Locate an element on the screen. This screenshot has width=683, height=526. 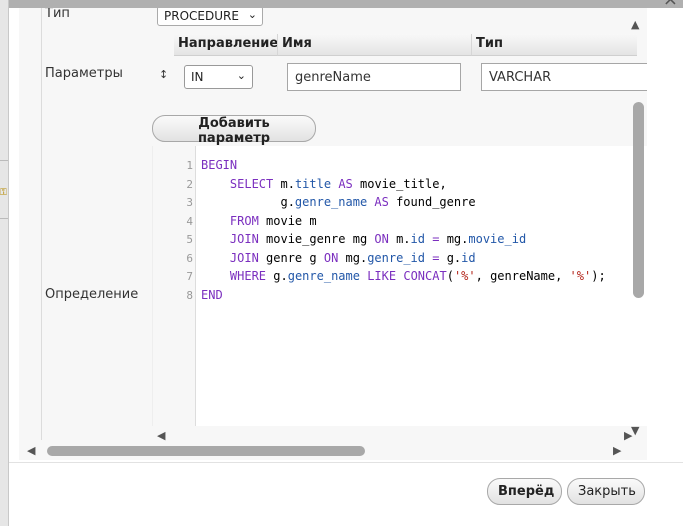
code-token: , genreName, is located at coordinates (522, 276).